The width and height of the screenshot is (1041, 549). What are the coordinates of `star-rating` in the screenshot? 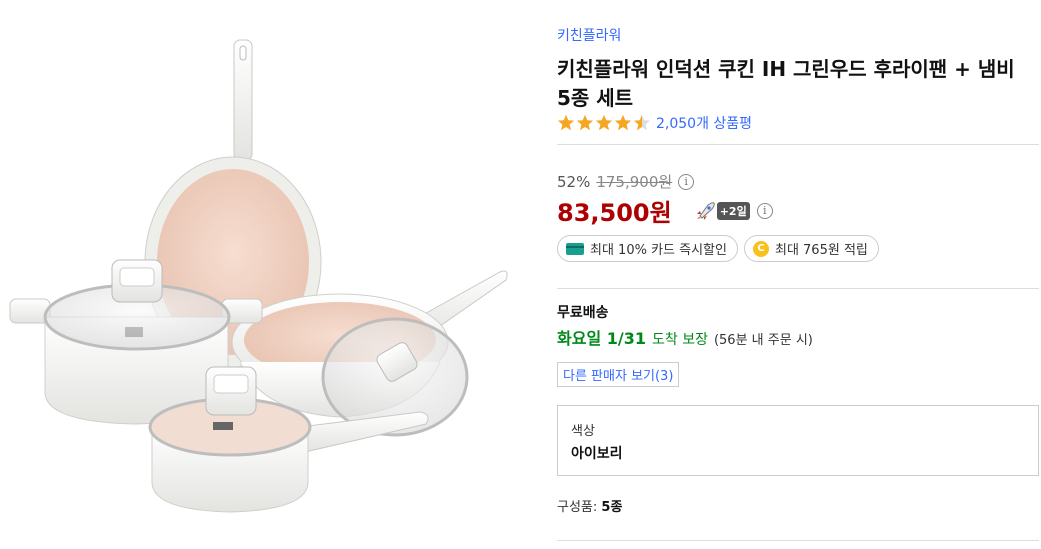 It's located at (604, 123).